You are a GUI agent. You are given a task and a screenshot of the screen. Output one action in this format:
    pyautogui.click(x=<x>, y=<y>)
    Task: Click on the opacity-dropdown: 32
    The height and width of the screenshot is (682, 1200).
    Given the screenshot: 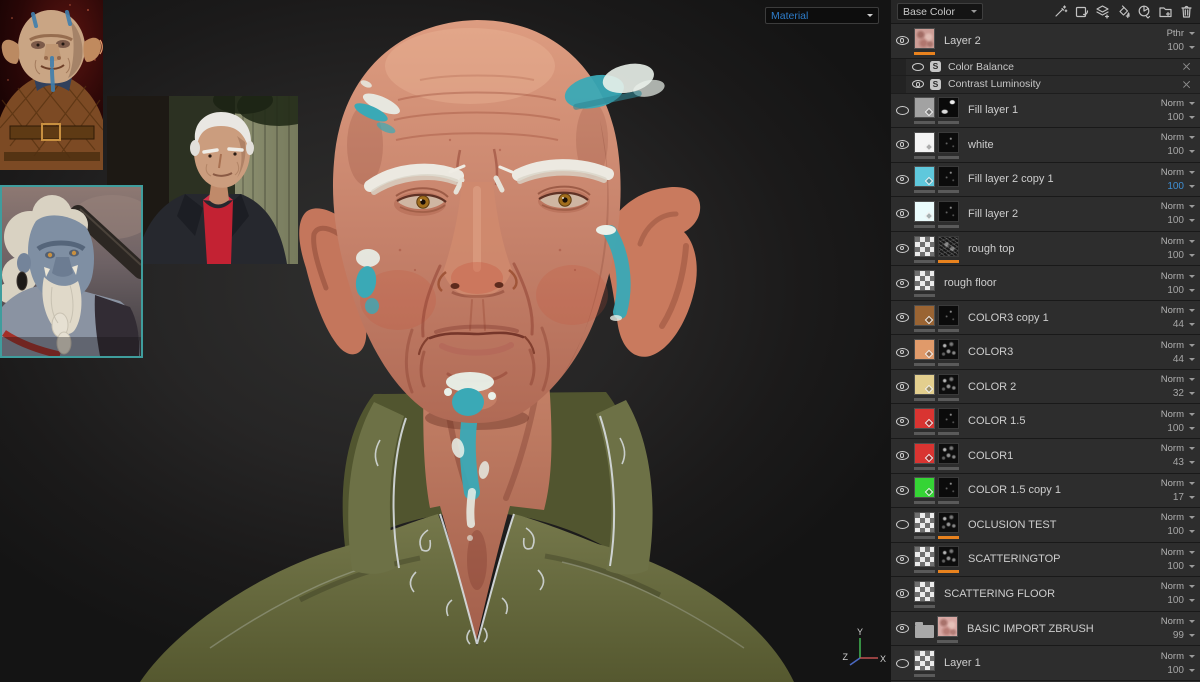 What is the action you would take?
    pyautogui.click(x=1184, y=393)
    